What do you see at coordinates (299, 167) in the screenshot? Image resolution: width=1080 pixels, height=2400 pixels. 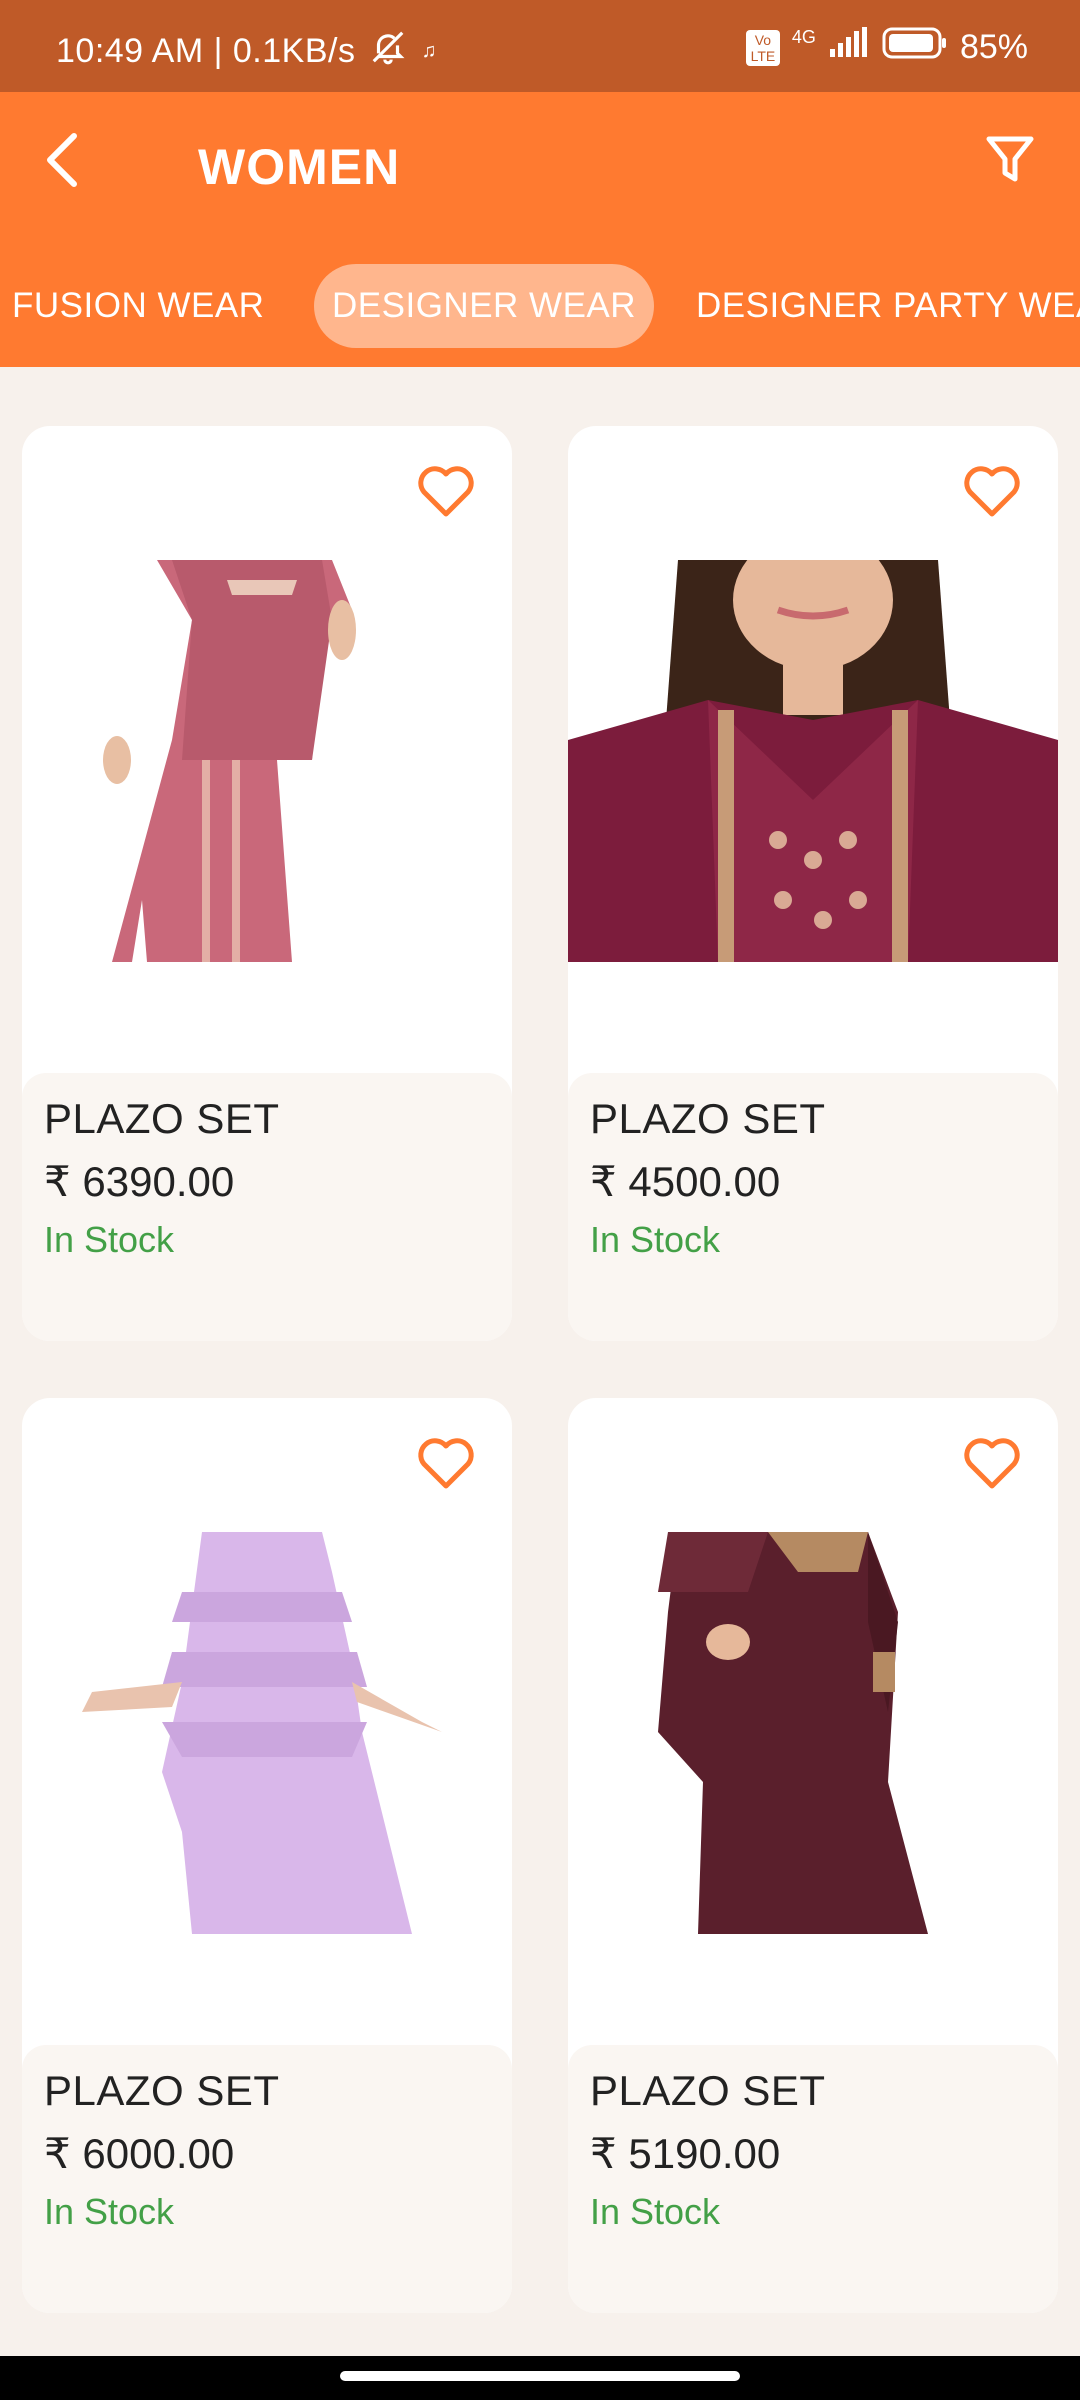 I see `page-title: WOMEN` at bounding box center [299, 167].